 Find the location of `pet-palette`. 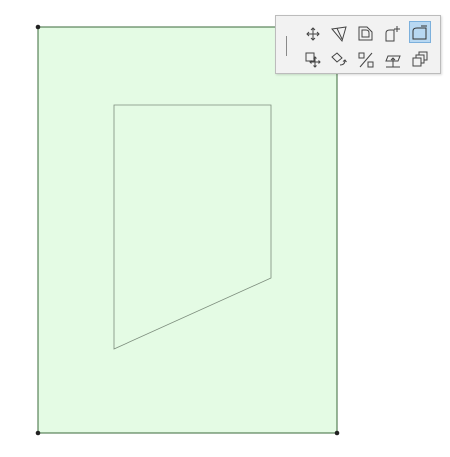

pet-palette is located at coordinates (358, 44).